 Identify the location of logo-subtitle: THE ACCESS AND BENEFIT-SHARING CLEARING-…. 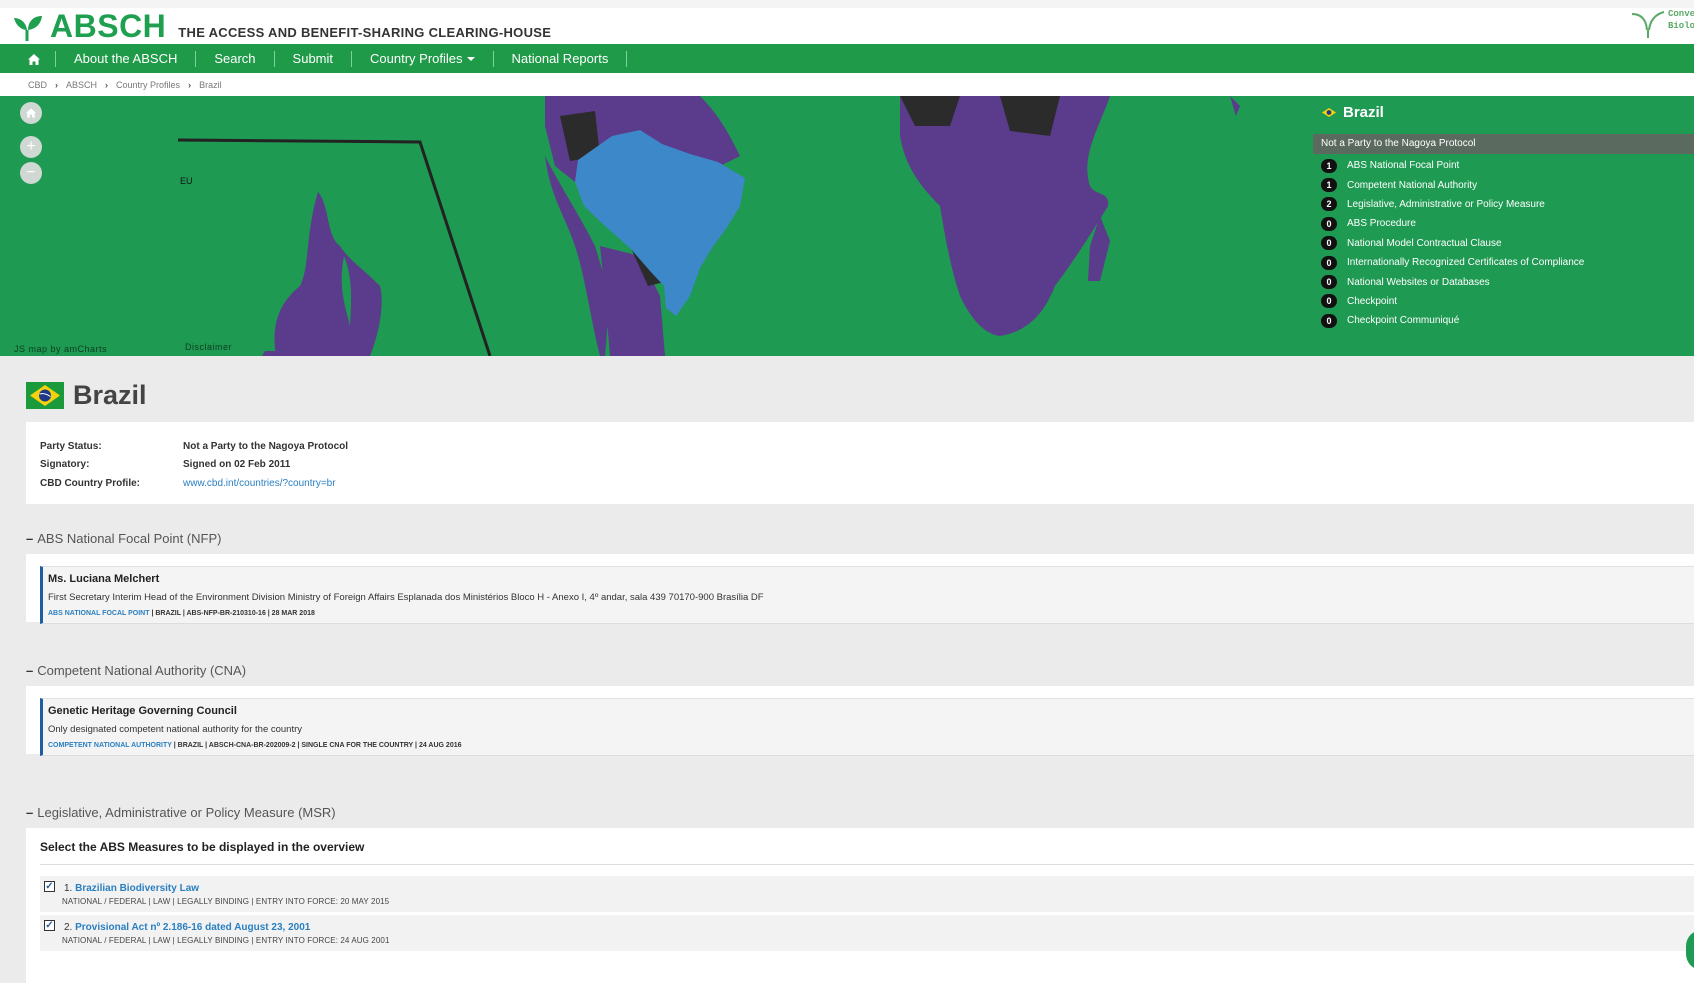
(365, 32).